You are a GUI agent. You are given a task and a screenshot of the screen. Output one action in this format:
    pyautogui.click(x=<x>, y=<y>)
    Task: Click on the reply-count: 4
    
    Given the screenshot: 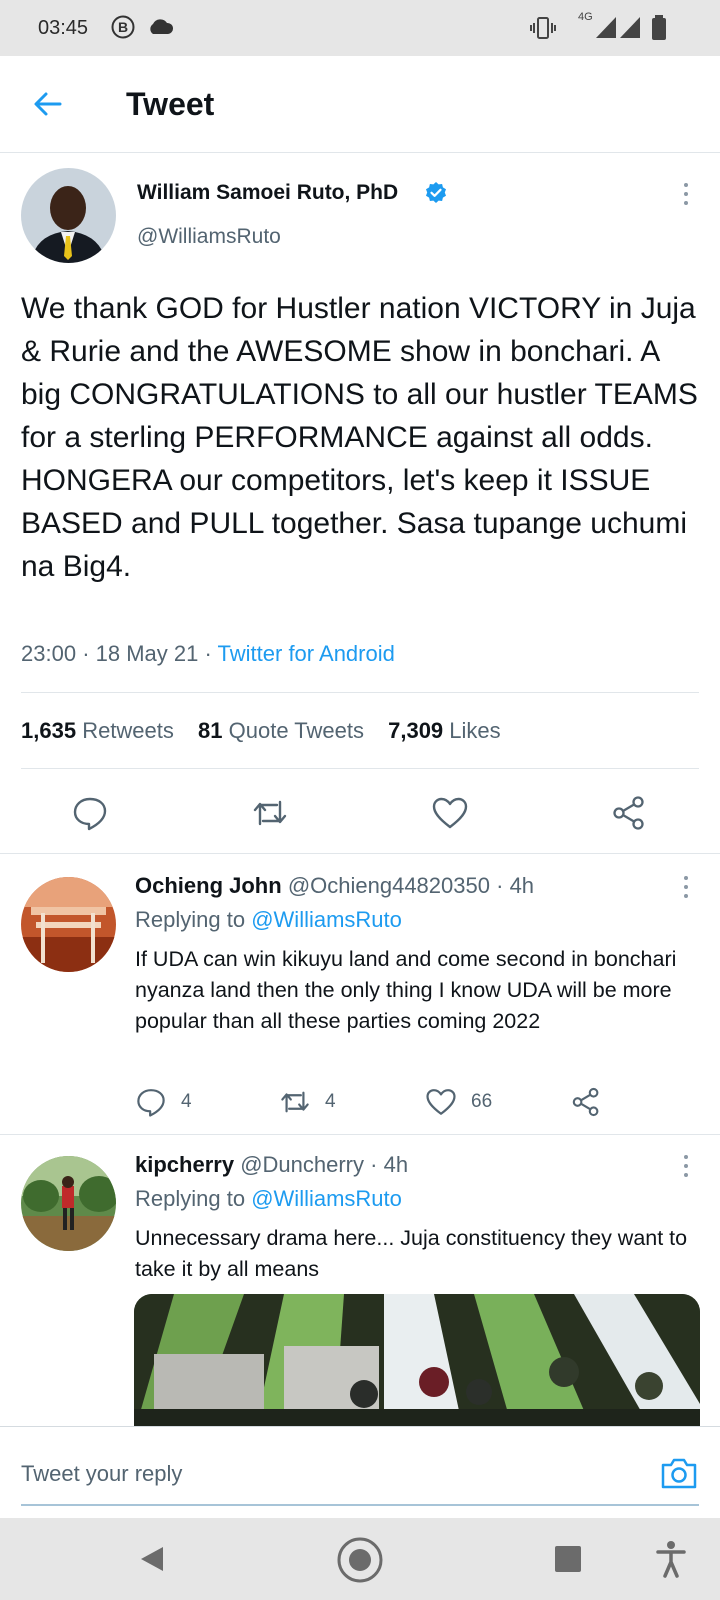 What is the action you would take?
    pyautogui.click(x=186, y=1101)
    